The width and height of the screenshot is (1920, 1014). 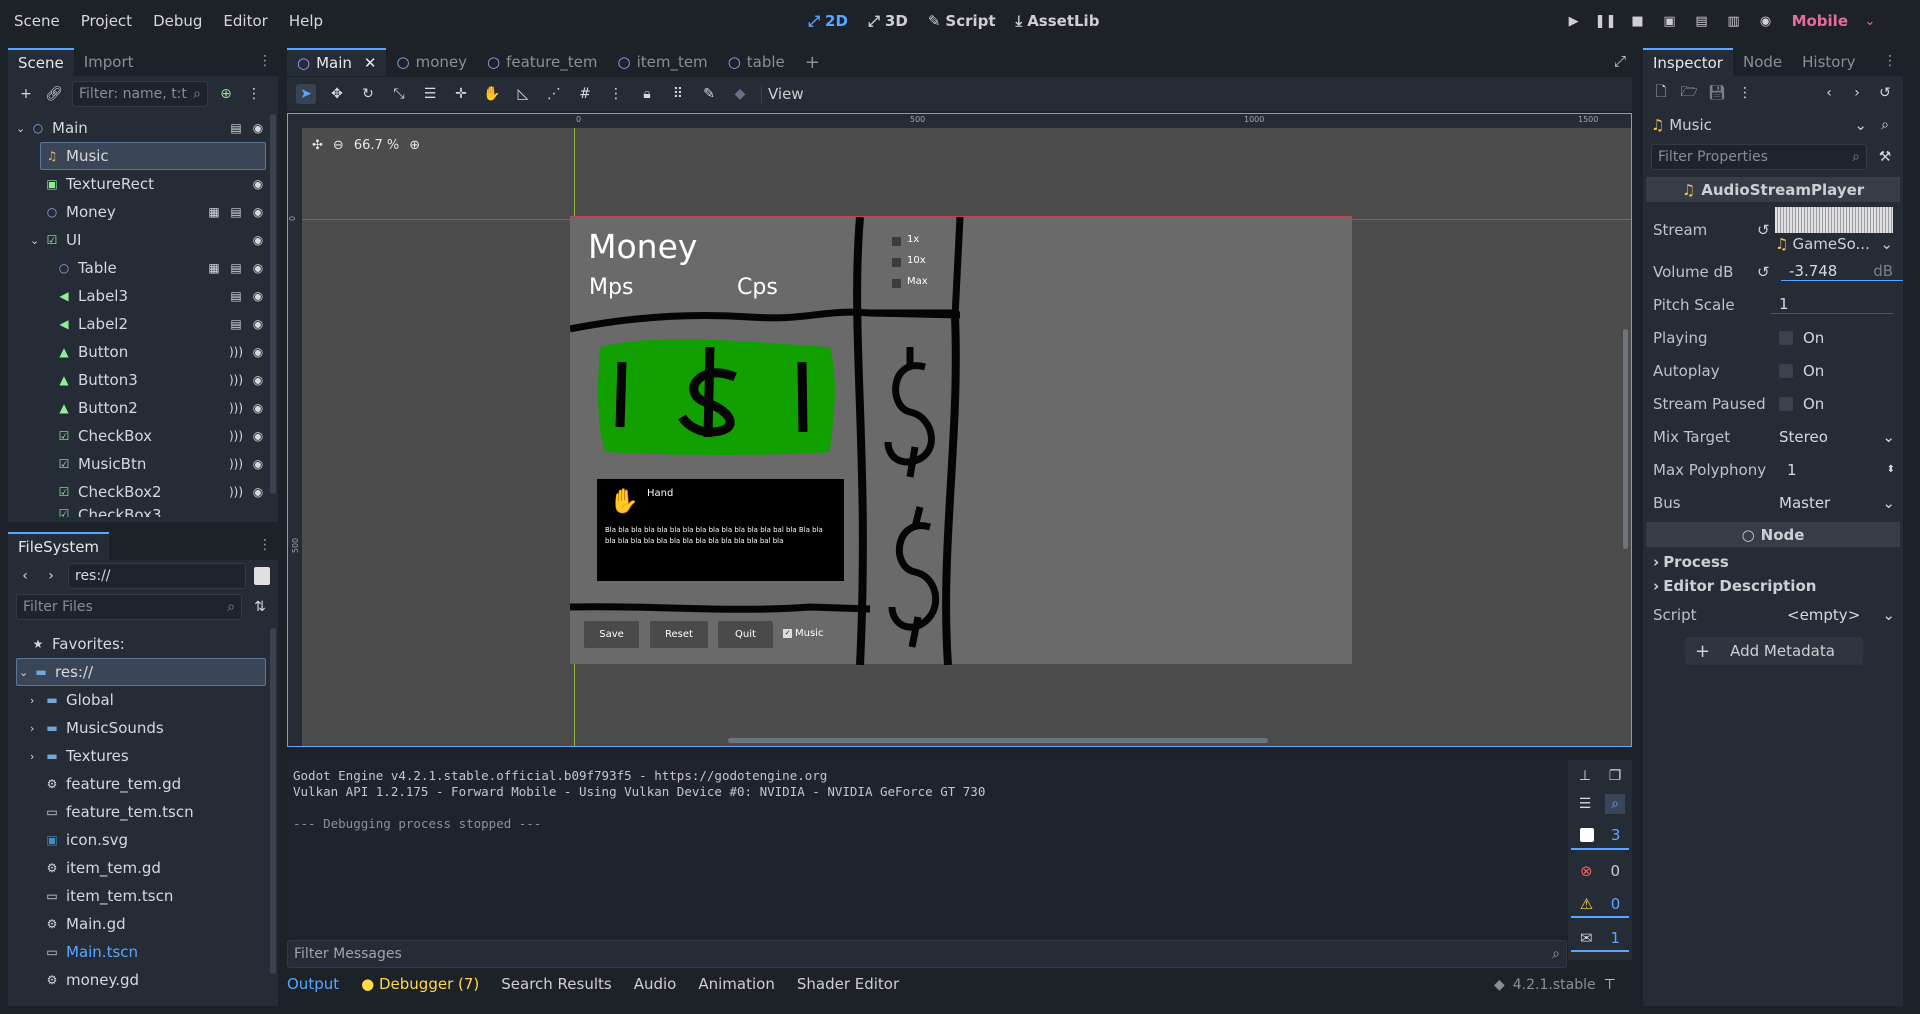 I want to click on add-scene-tab-button: +, so click(x=812, y=62).